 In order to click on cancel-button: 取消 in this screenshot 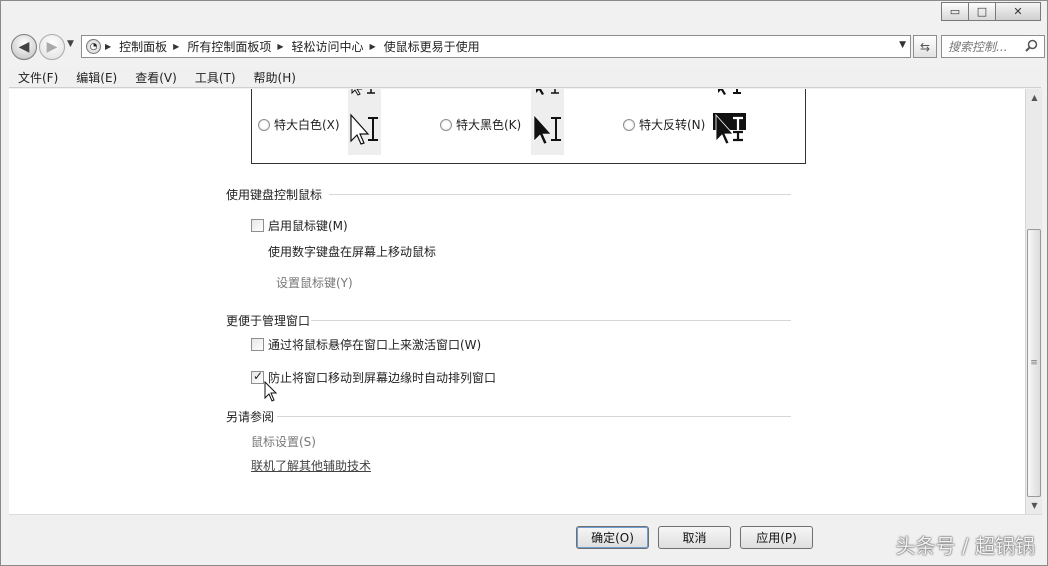, I will do `click(694, 537)`.